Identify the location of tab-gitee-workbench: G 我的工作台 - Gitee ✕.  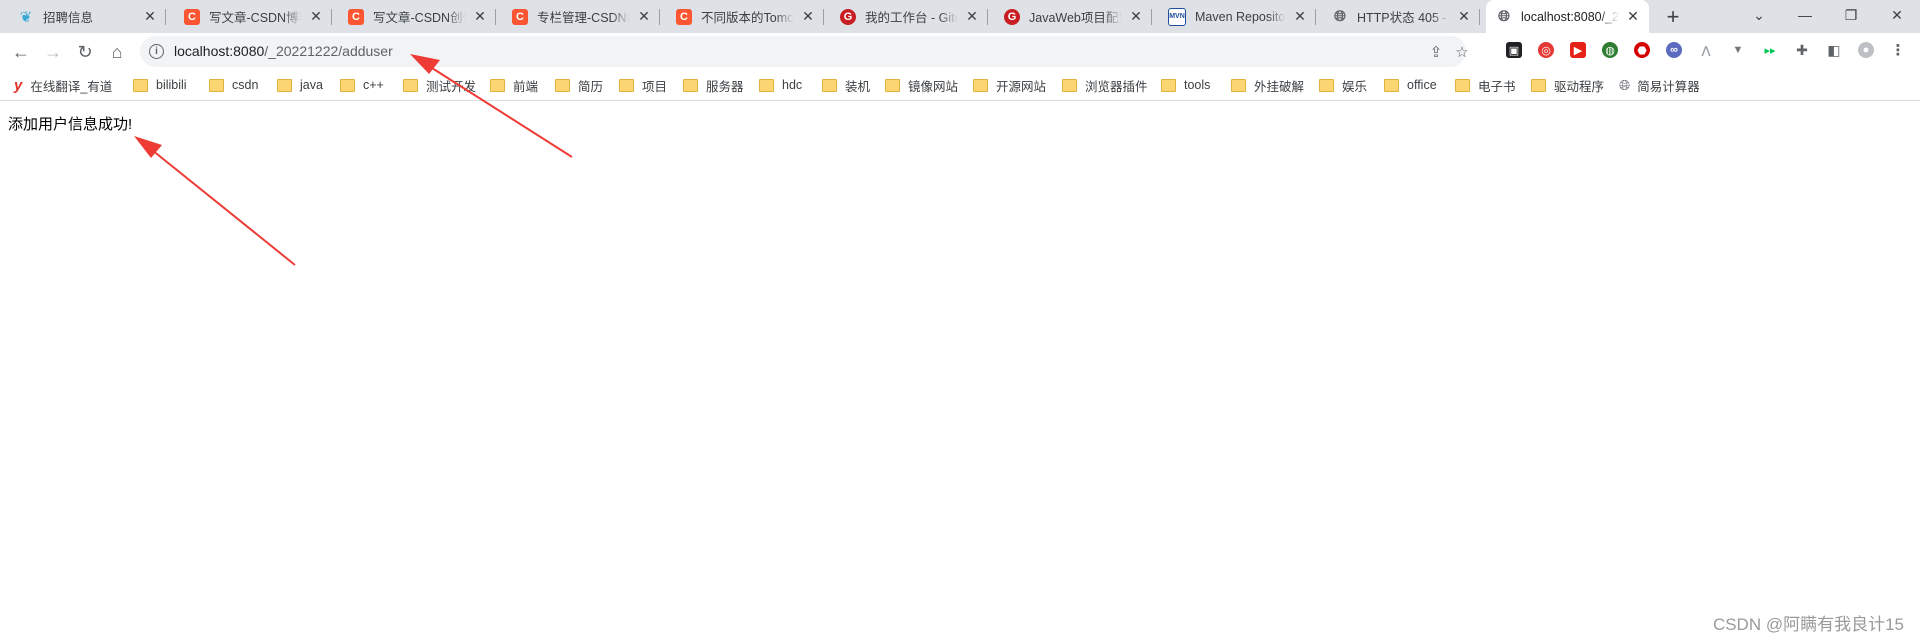
(909, 16).